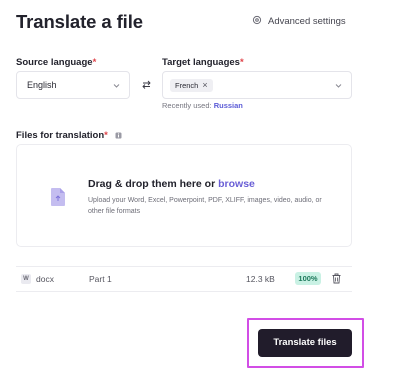 This screenshot has width=417, height=385. I want to click on target-languages-label: Target languages*, so click(203, 62).